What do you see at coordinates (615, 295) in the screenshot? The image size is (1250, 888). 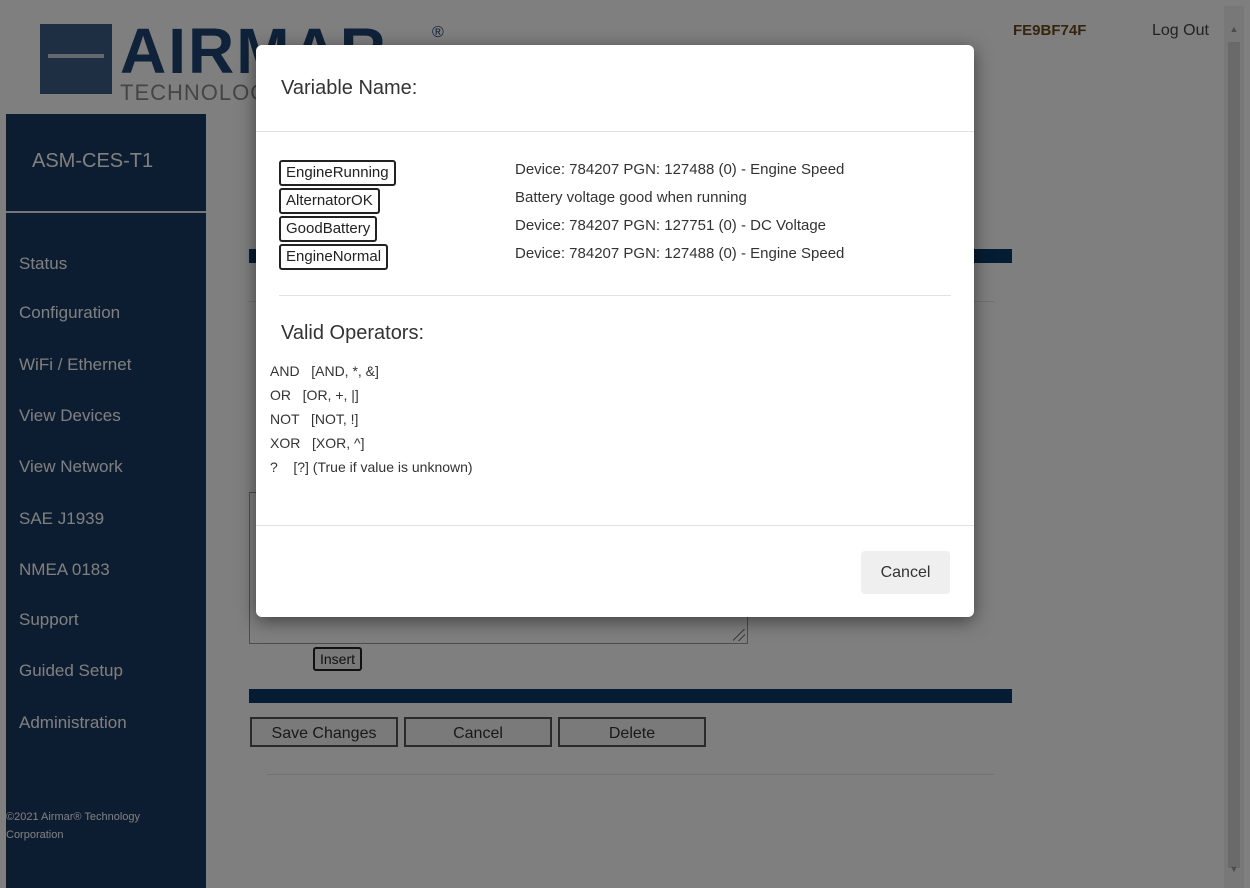 I see `variables-divider` at bounding box center [615, 295].